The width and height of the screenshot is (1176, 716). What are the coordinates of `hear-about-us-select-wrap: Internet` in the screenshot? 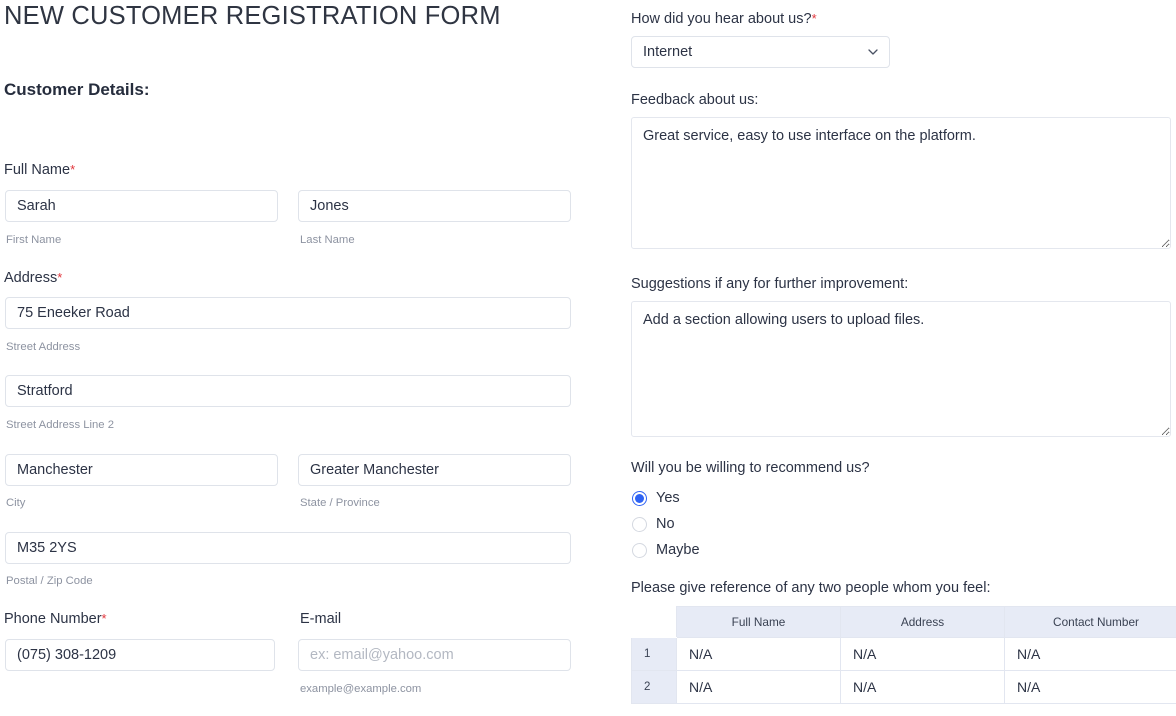 It's located at (760, 52).